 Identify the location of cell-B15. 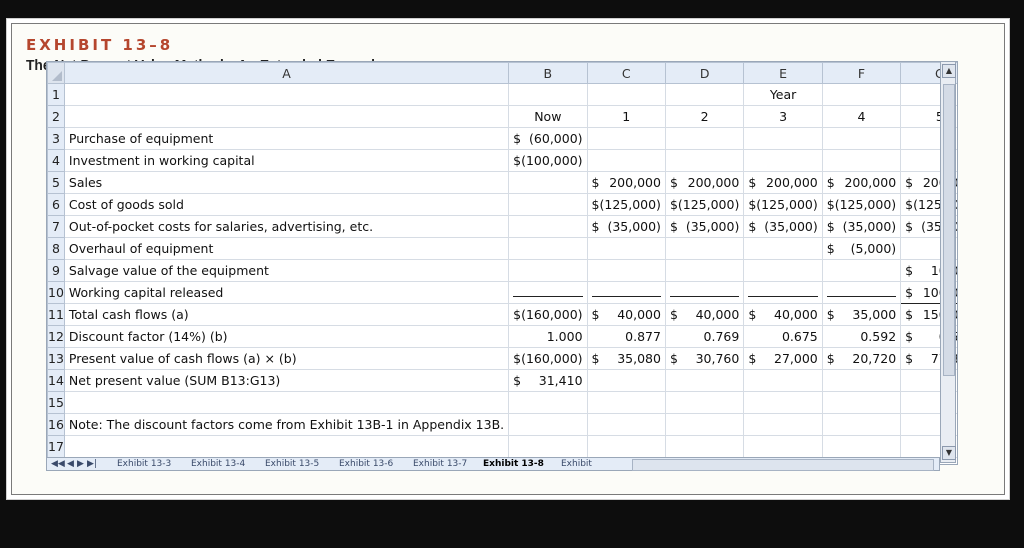
(548, 402).